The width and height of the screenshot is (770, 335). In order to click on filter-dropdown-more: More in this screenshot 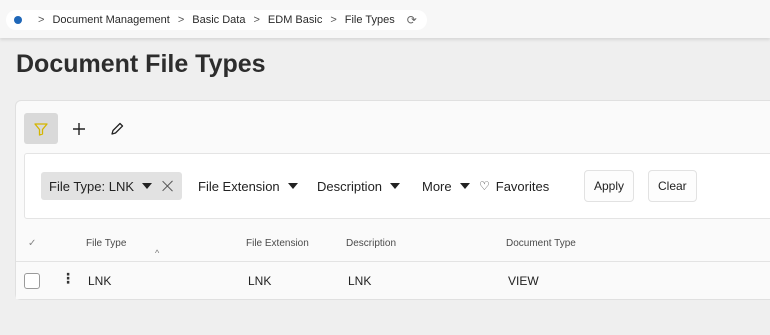, I will do `click(446, 186)`.